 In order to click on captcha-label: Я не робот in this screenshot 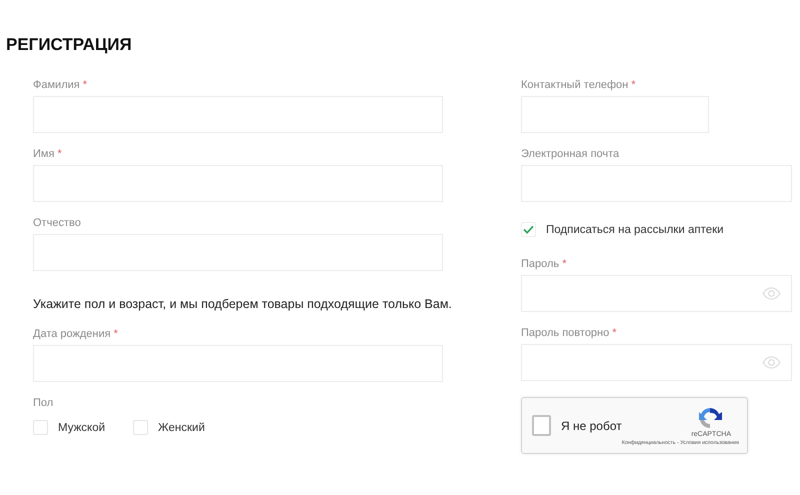, I will do `click(591, 425)`.